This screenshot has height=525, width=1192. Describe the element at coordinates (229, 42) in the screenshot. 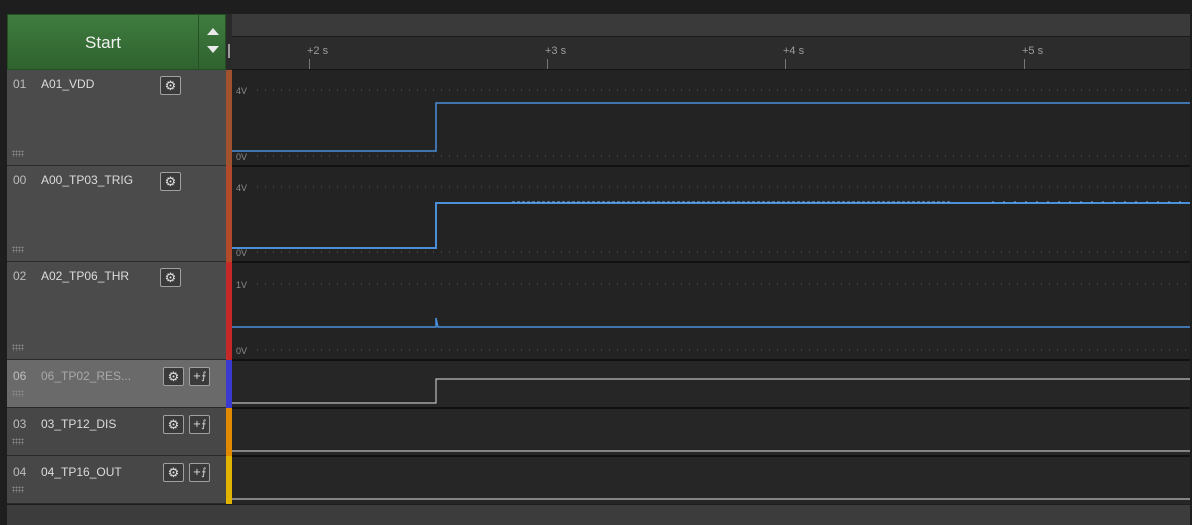

I see `panel-divider` at that location.